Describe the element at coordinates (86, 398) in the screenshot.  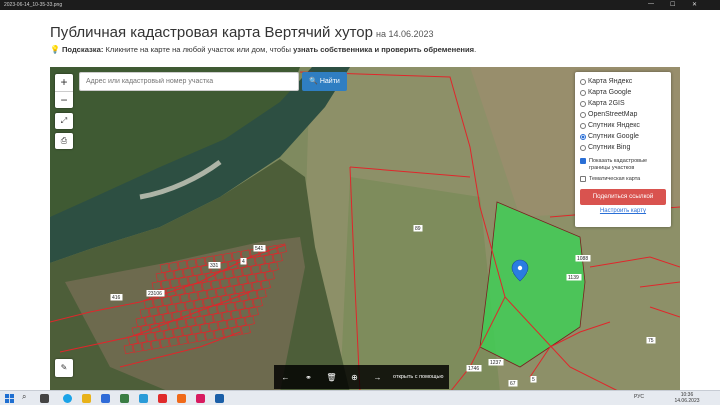
I see `folder-icon` at that location.